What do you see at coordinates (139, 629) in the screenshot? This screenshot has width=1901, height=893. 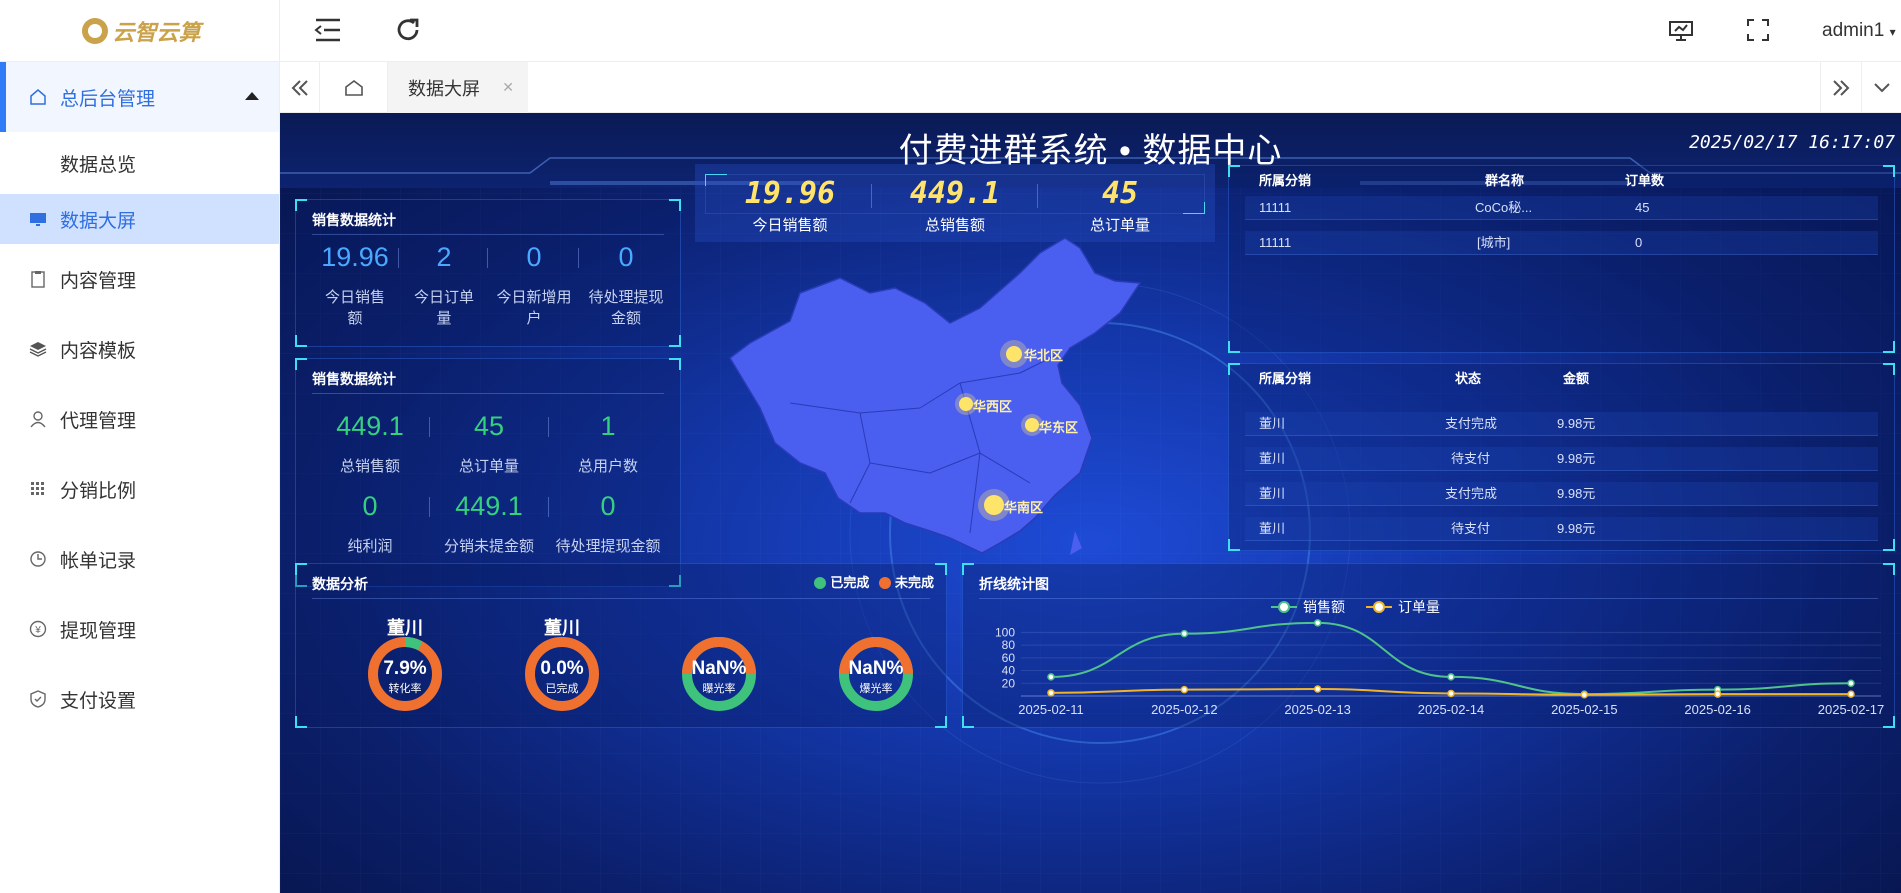 I see `sidebar-item-withdraw: ¥ 提现管理` at bounding box center [139, 629].